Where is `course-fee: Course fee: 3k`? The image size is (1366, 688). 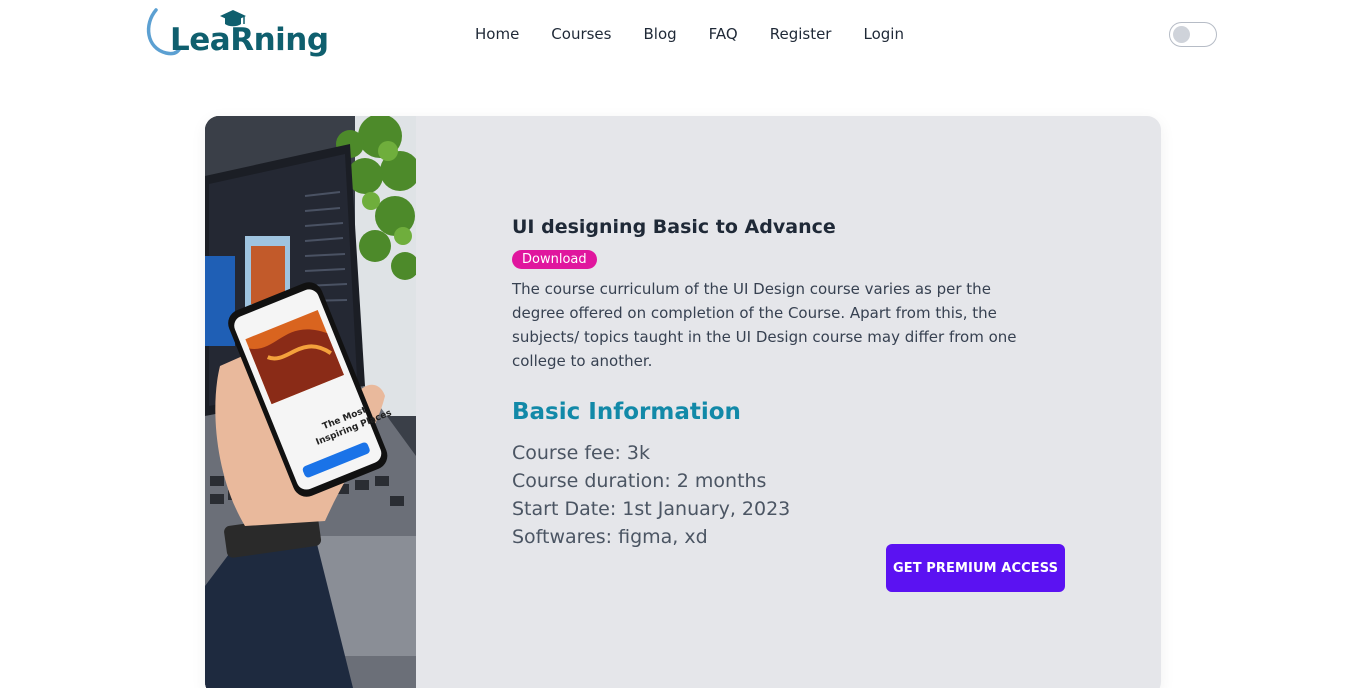
course-fee: Course fee: 3k is located at coordinates (581, 453).